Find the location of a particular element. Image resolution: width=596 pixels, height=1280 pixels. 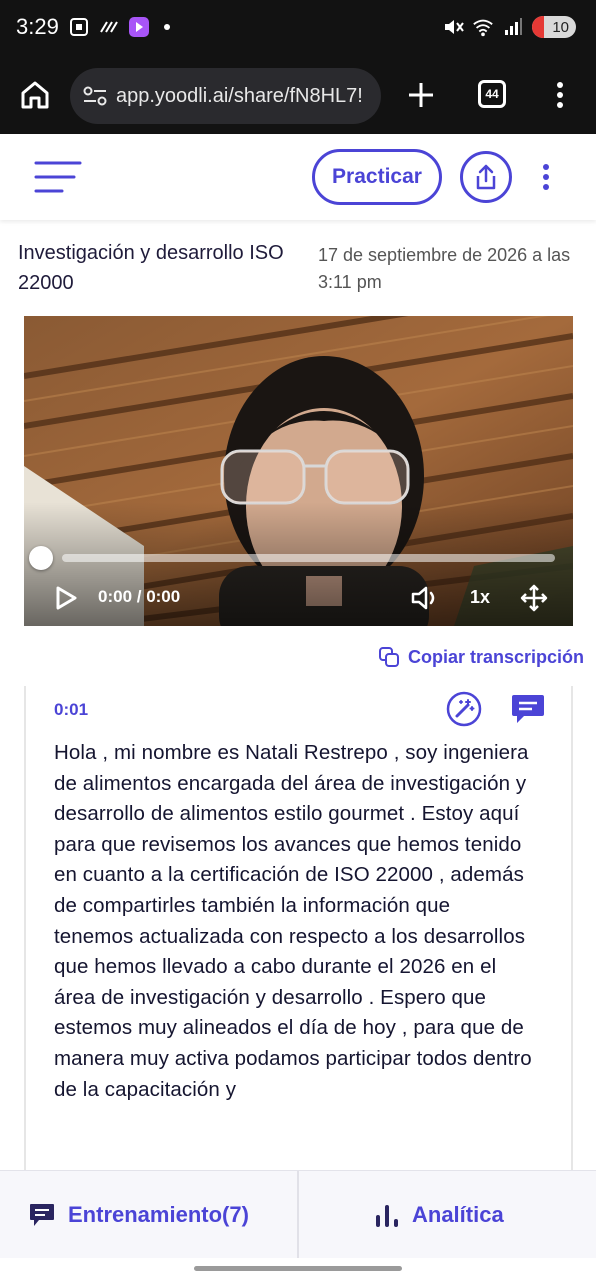

home-button is located at coordinates (35, 95).